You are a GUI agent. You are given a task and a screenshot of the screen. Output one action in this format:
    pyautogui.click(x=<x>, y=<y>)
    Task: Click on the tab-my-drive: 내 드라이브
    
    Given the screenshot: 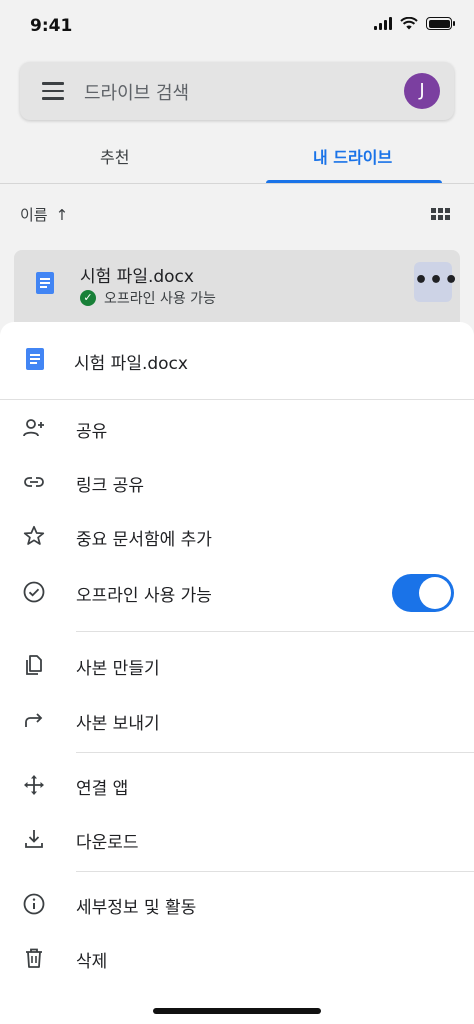 What is the action you would take?
    pyautogui.click(x=352, y=156)
    